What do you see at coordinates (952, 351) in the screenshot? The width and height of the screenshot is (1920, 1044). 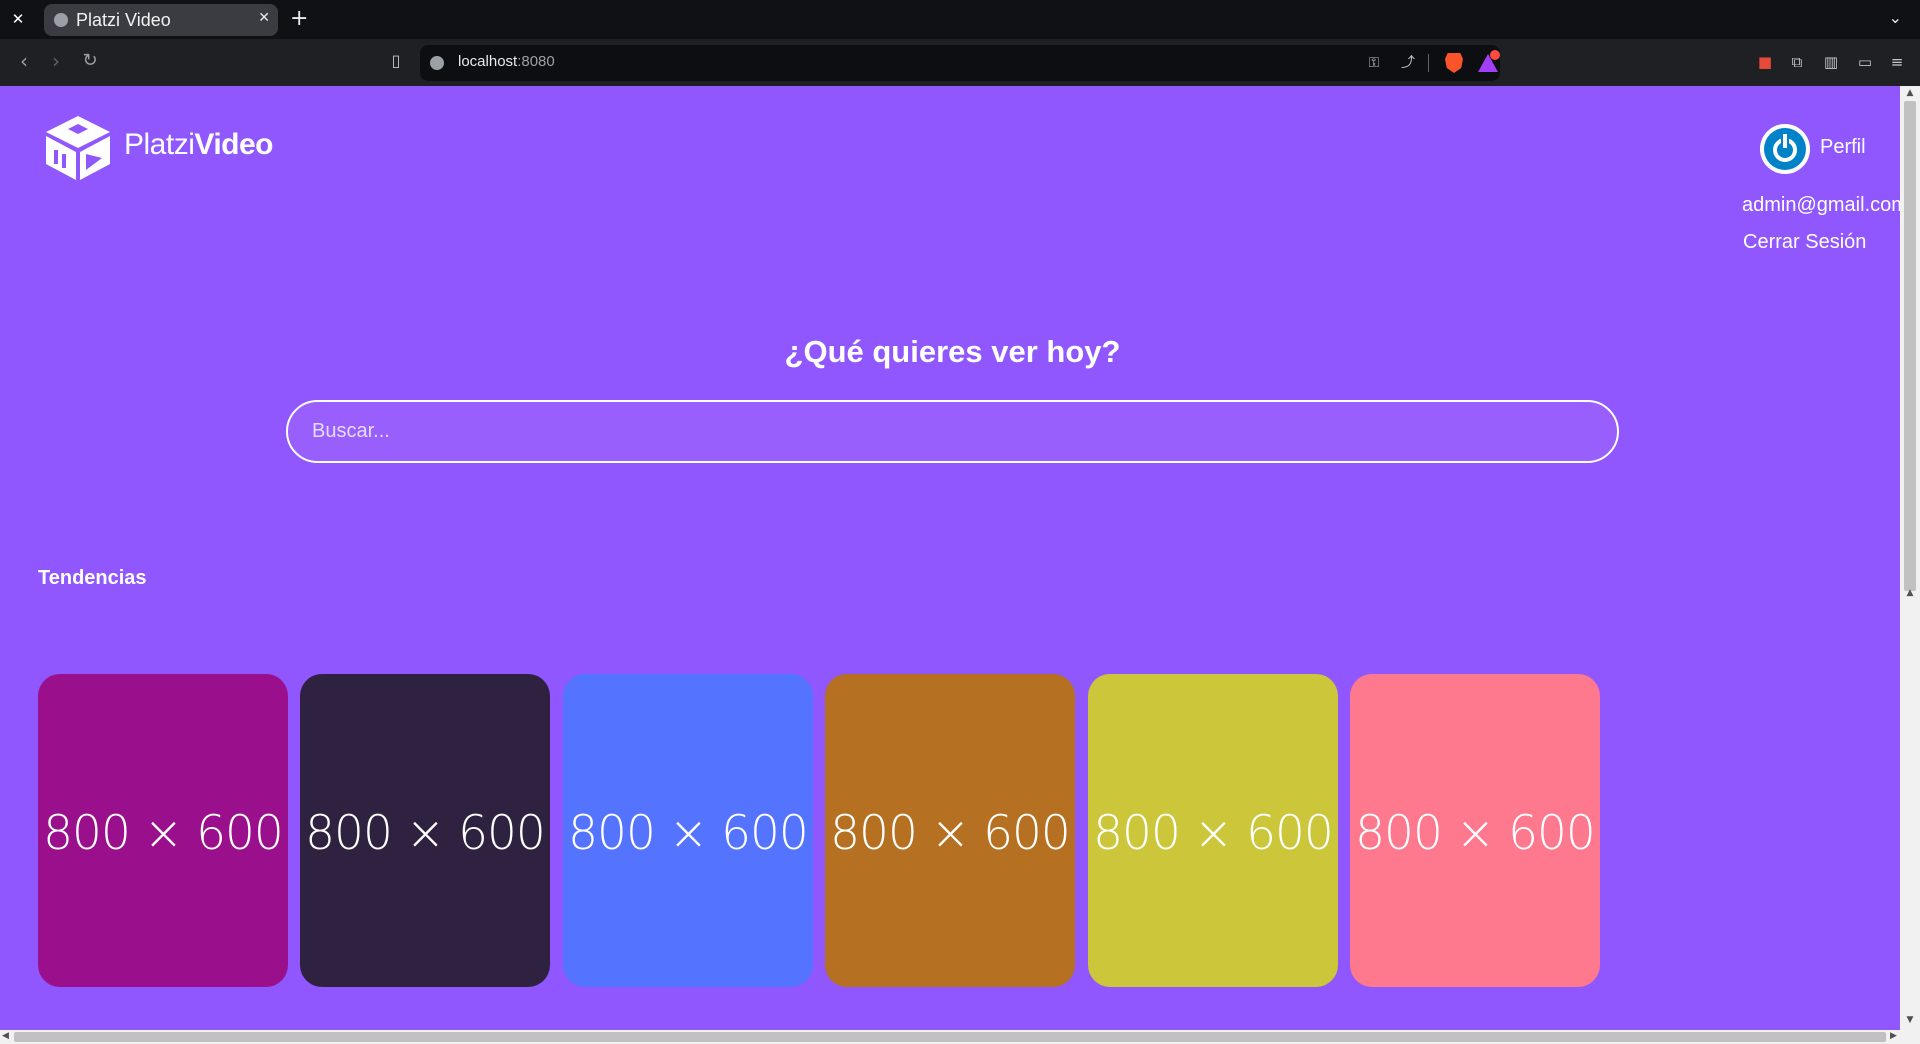 I see `hero-title: ¿Qué quieres ver hoy?` at bounding box center [952, 351].